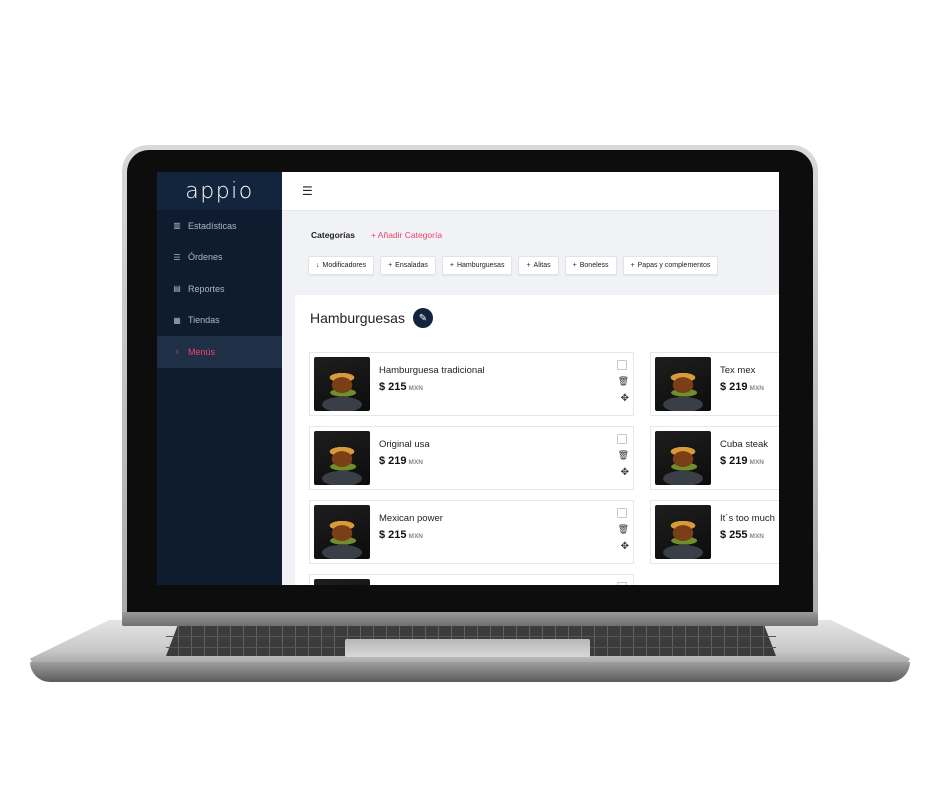 The image size is (940, 788). Describe the element at coordinates (411, 265) in the screenshot. I see `chip-label: Ensaladas` at that location.